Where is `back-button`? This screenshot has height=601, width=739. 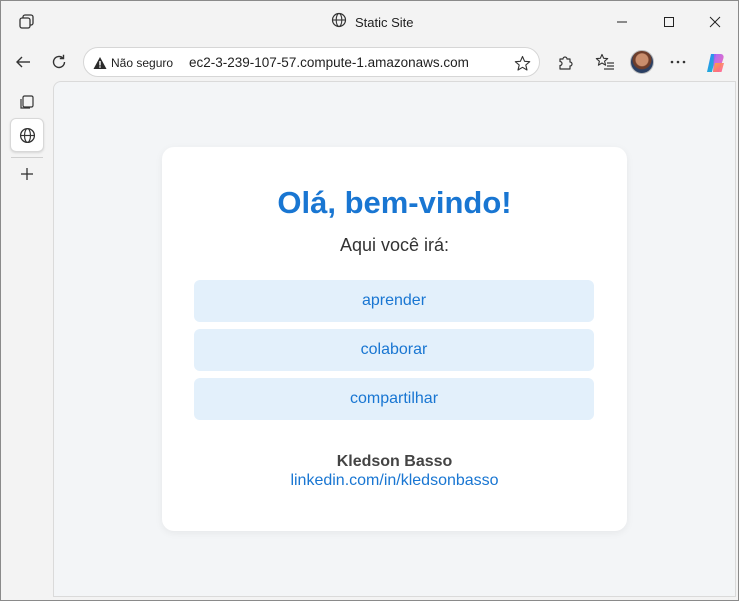
back-button is located at coordinates (23, 62).